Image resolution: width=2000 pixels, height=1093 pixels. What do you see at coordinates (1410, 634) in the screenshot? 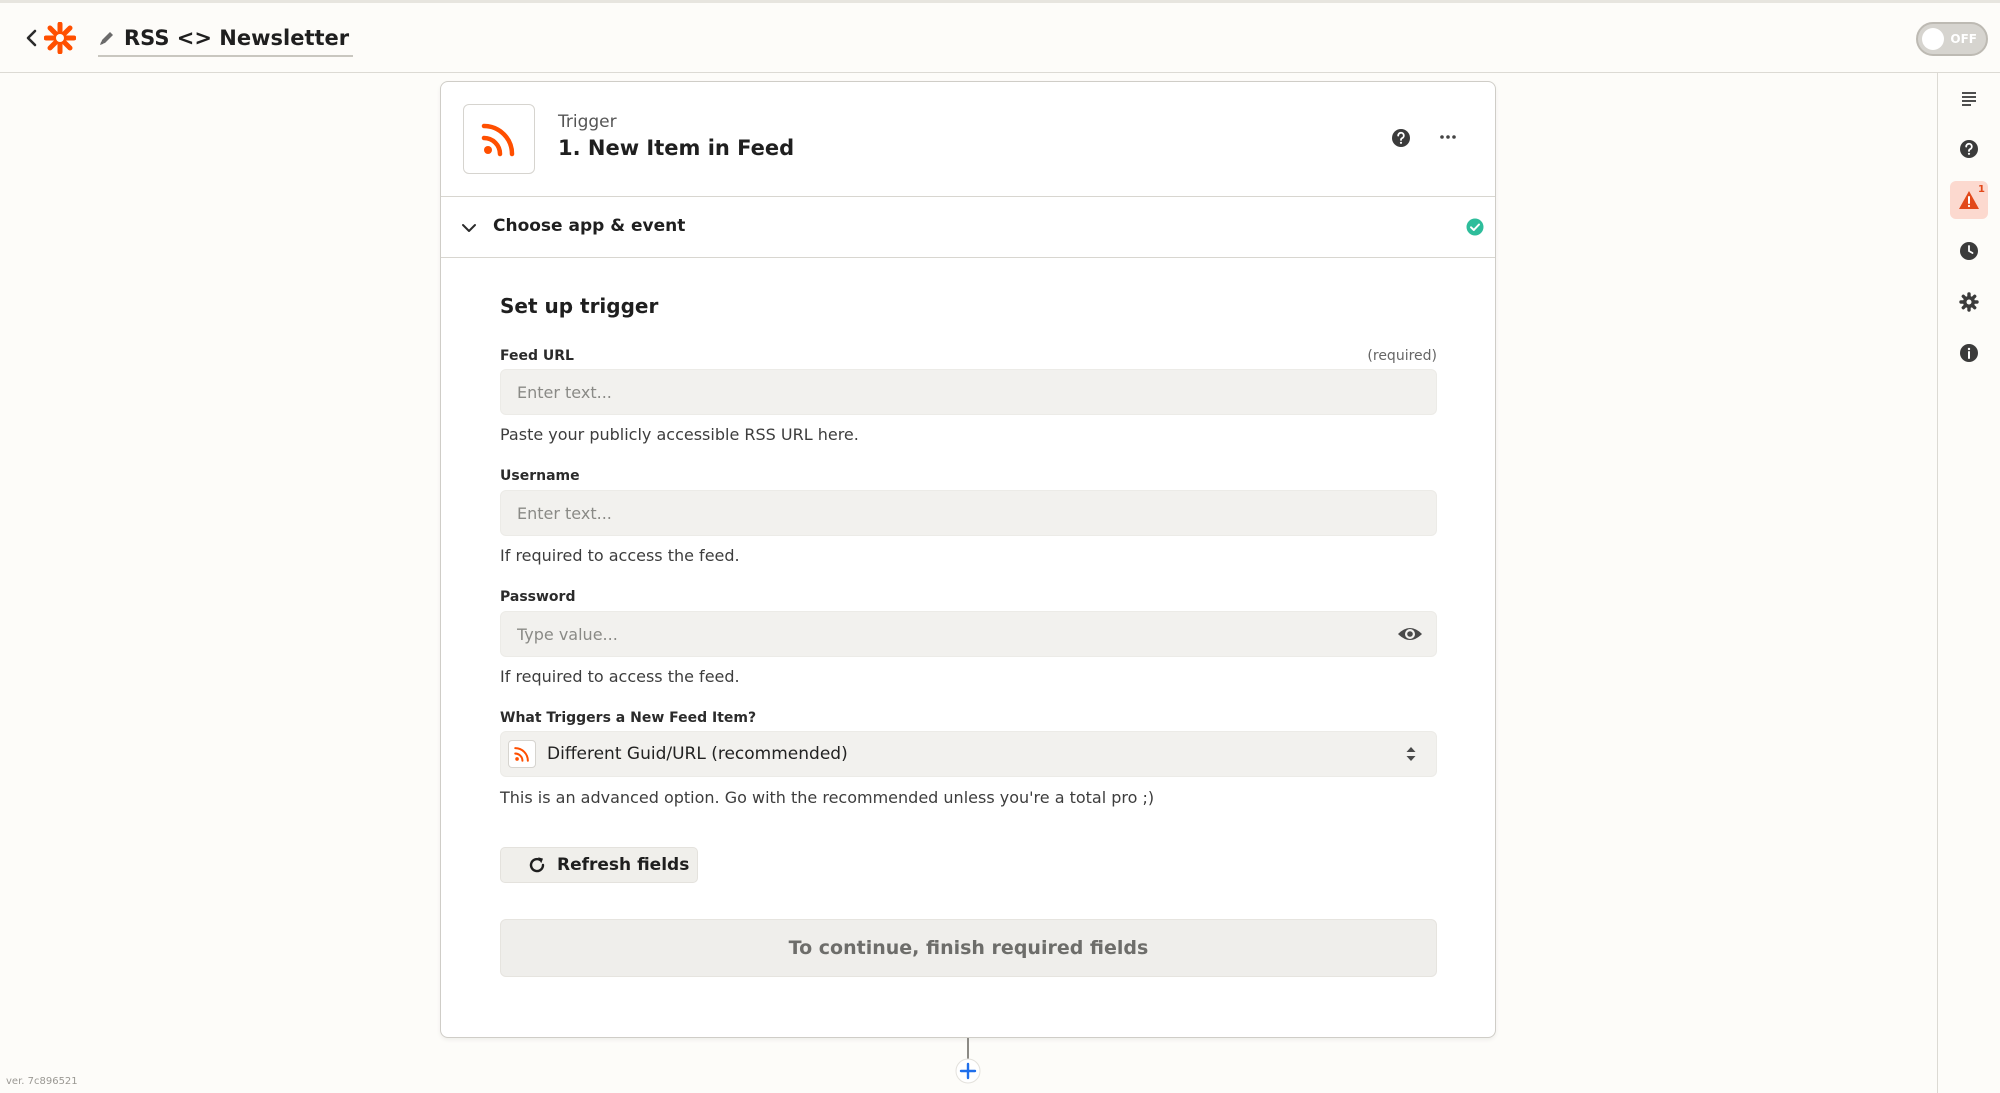
I see `eye-icon` at bounding box center [1410, 634].